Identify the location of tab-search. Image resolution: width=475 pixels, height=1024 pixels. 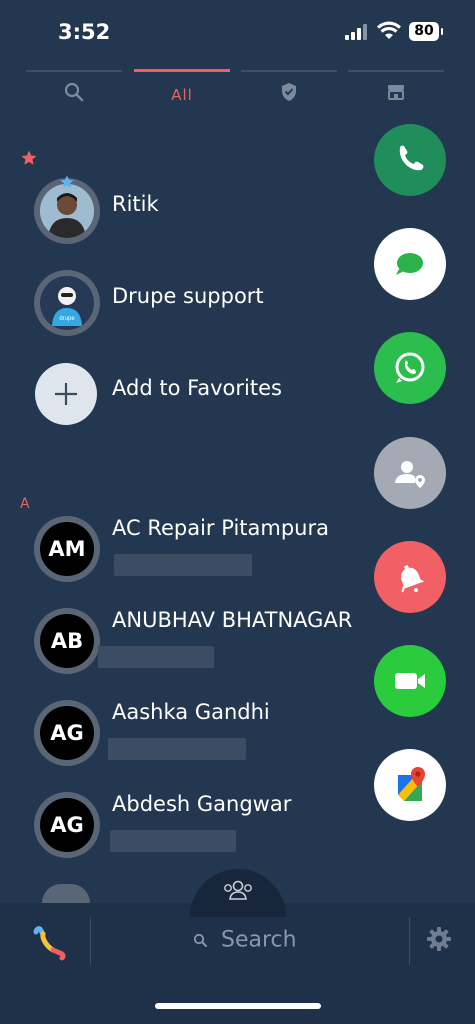
(74, 90).